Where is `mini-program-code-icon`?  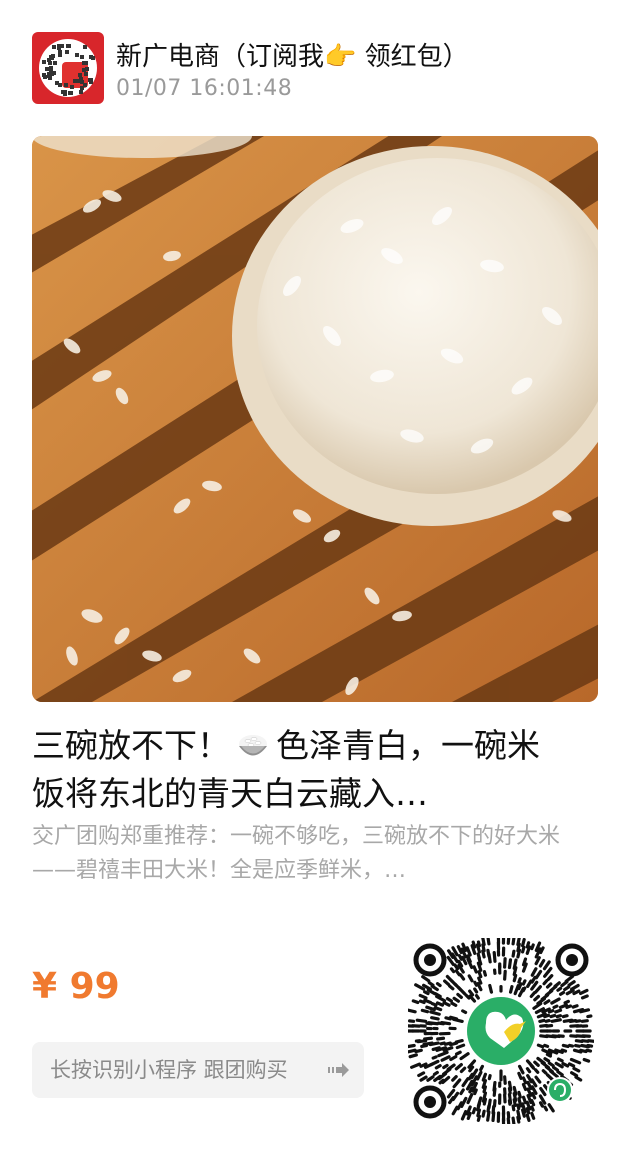
mini-program-code-icon is located at coordinates (501, 1031).